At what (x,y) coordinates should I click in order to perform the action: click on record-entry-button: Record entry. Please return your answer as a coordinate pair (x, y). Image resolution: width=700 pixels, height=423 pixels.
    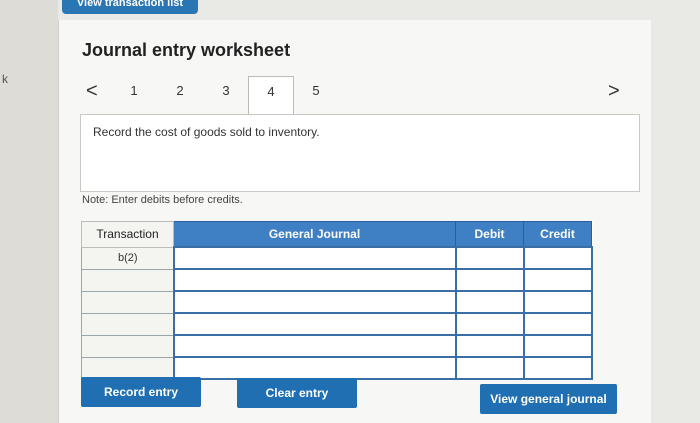
    Looking at the image, I should click on (141, 392).